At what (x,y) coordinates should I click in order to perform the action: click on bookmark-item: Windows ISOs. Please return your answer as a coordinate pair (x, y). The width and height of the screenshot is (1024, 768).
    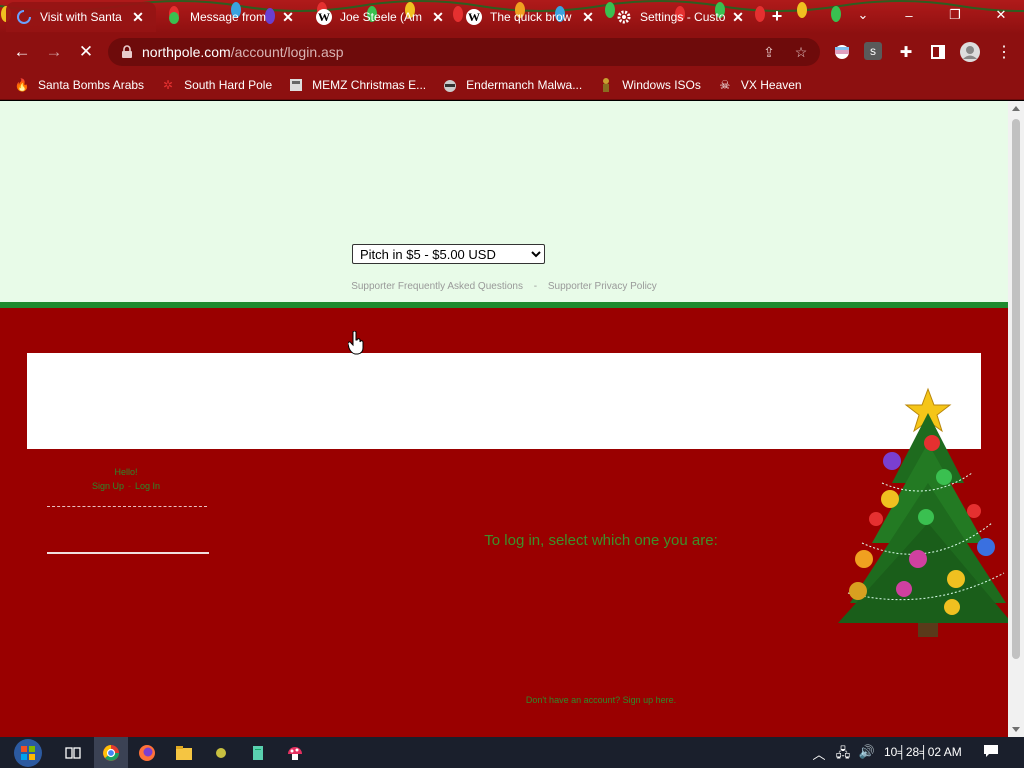
    Looking at the image, I should click on (649, 85).